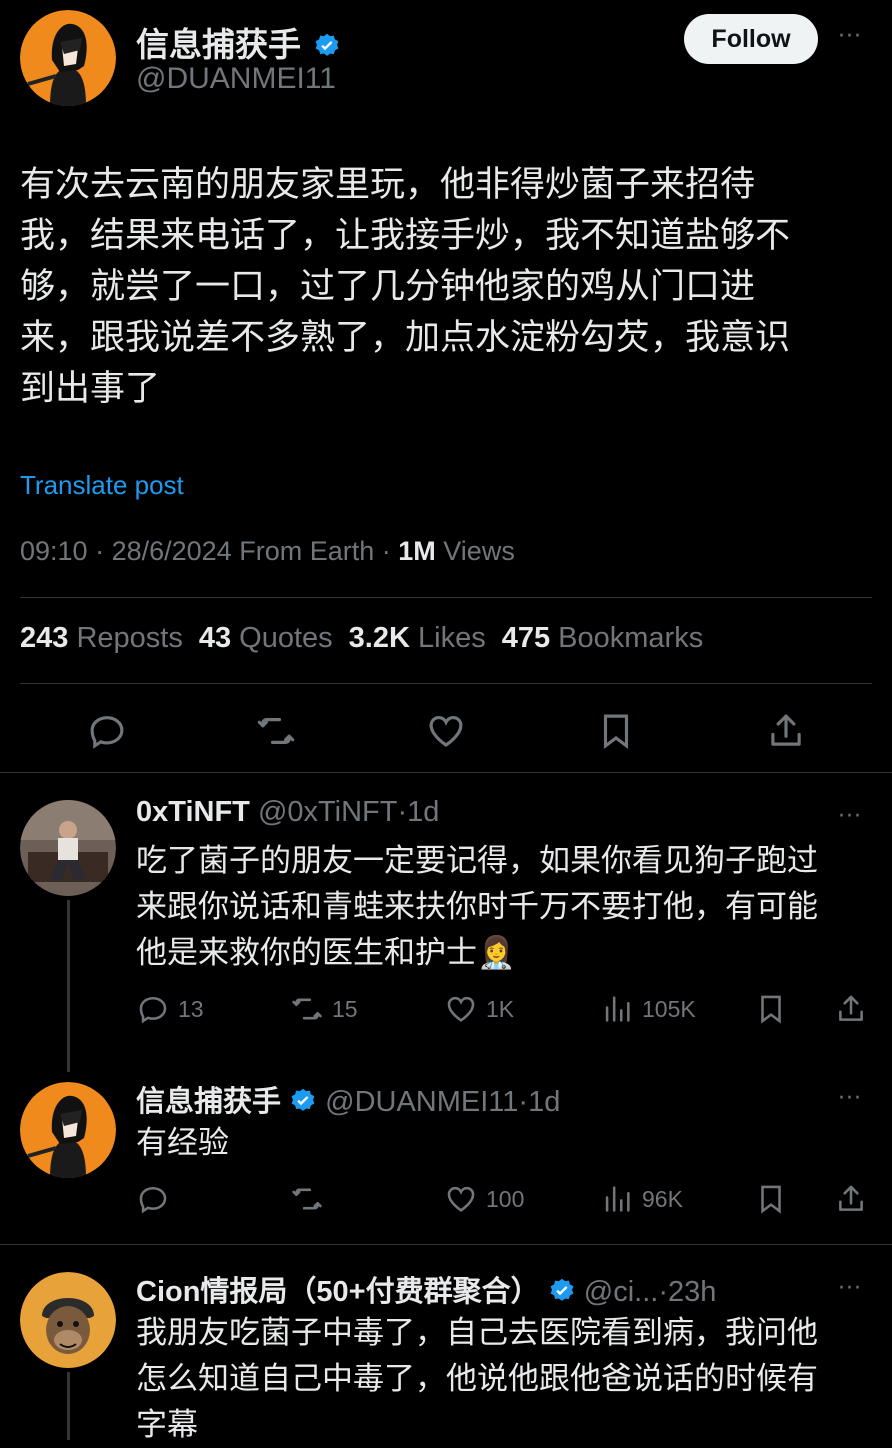 This screenshot has height=1448, width=892. Describe the element at coordinates (500, 1008) in the screenshot. I see `like-count: 1K` at that location.